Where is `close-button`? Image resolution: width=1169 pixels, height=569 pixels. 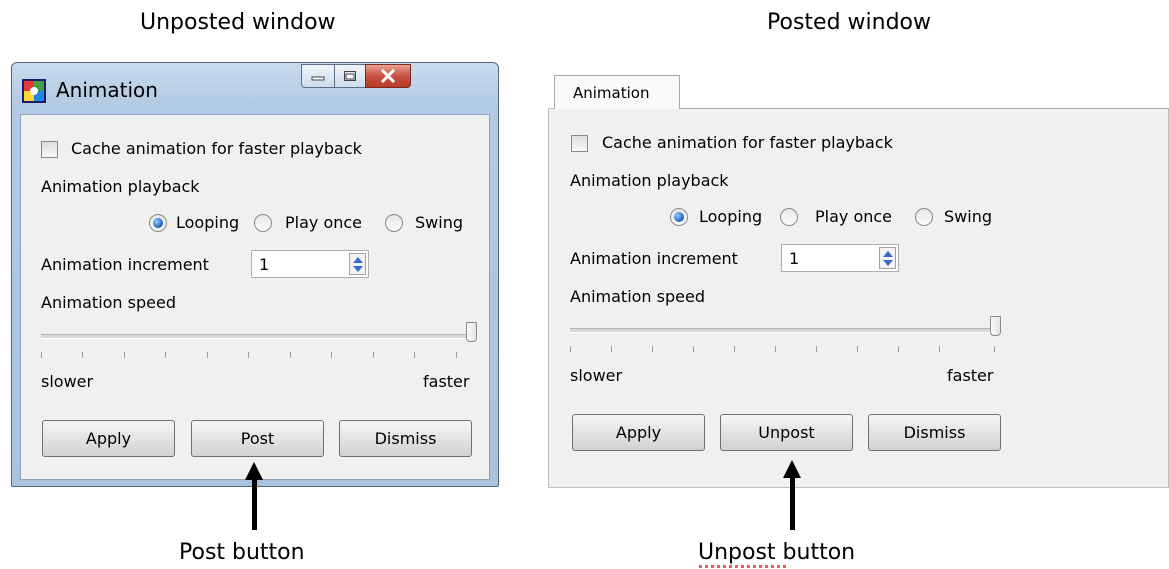
close-button is located at coordinates (388, 76).